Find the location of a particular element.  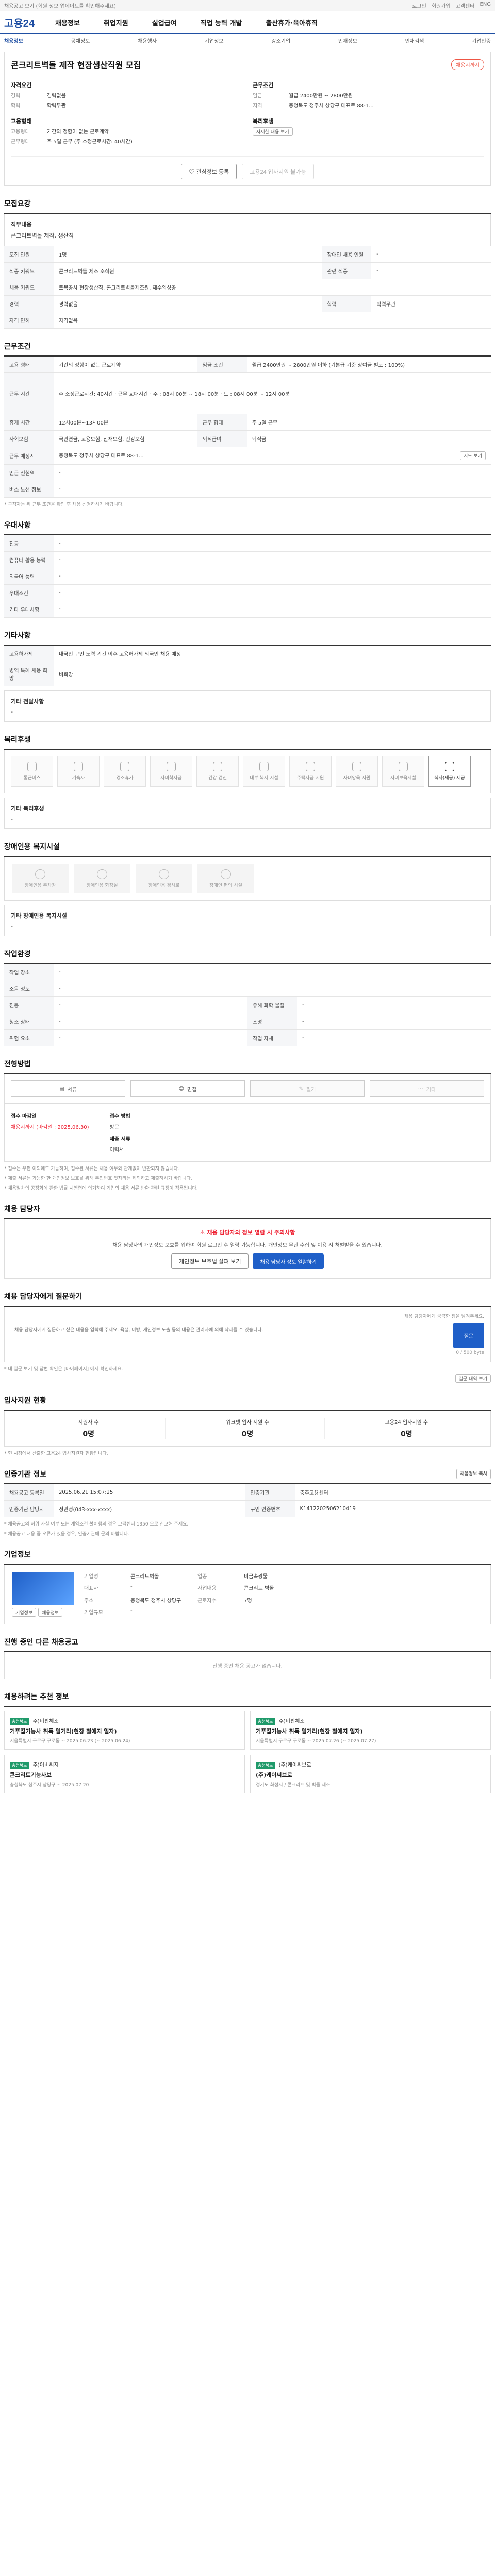

view-contact-button: 채용 담당자 정보 열람하기 is located at coordinates (288, 1261).